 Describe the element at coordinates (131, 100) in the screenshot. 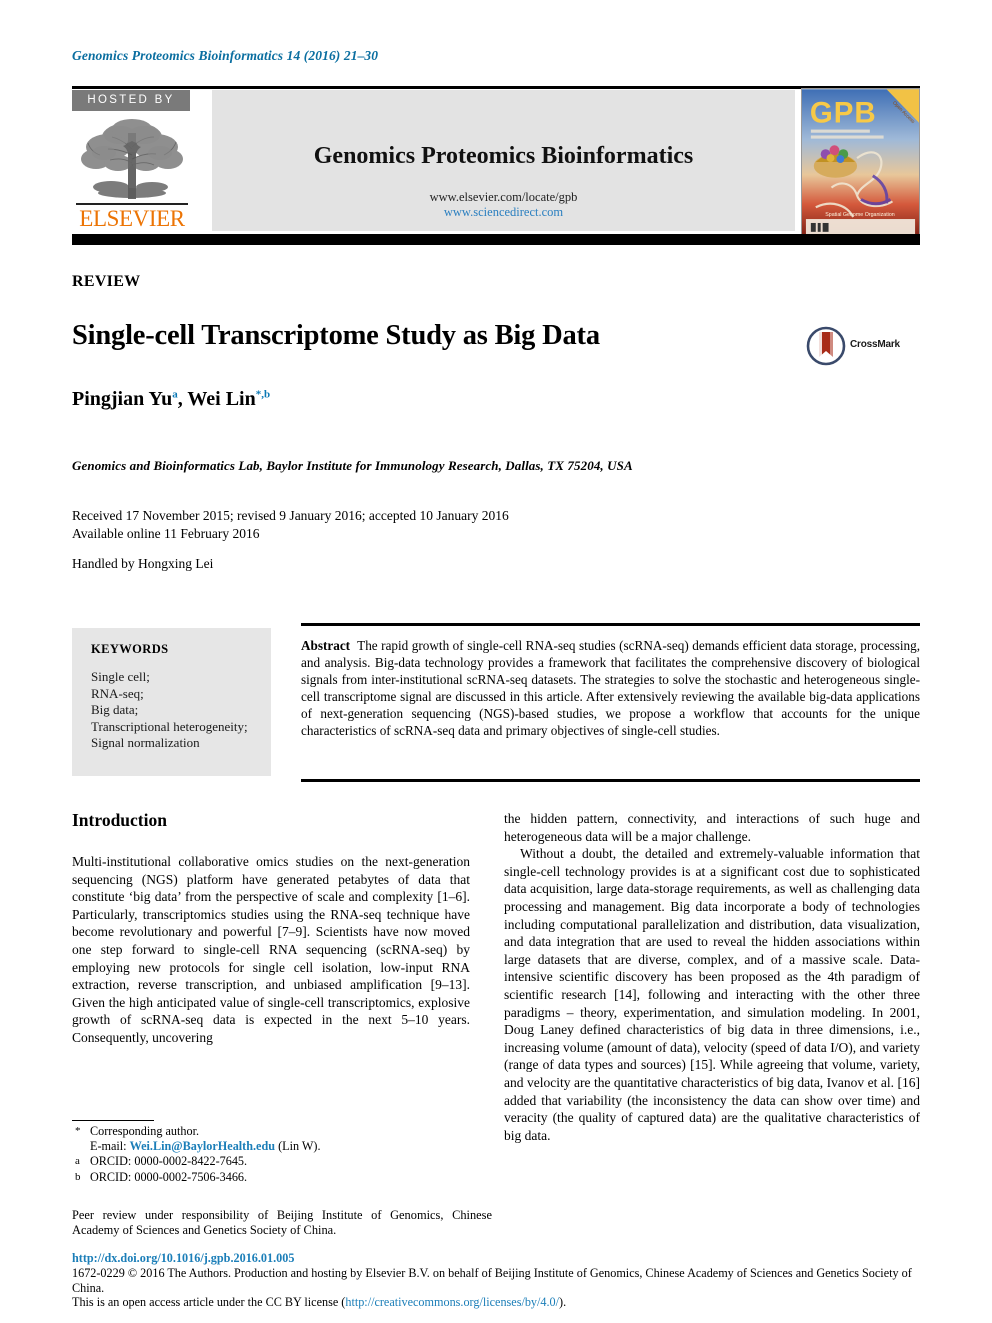

I see `hosted-by-badge: HOSTED BY` at that location.